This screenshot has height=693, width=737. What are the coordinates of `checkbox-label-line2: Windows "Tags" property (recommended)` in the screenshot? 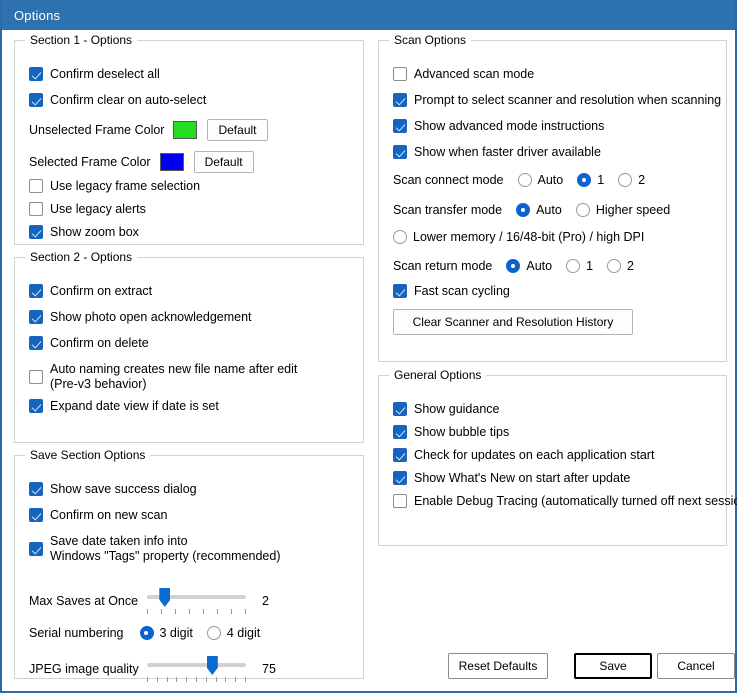 It's located at (165, 556).